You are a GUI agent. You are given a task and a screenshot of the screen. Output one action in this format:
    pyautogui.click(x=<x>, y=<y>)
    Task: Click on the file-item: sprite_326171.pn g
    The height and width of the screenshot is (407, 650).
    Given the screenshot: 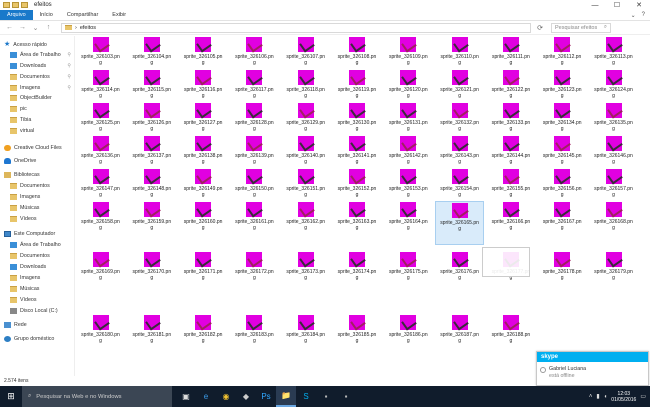 What is the action you would take?
    pyautogui.click(x=203, y=273)
    